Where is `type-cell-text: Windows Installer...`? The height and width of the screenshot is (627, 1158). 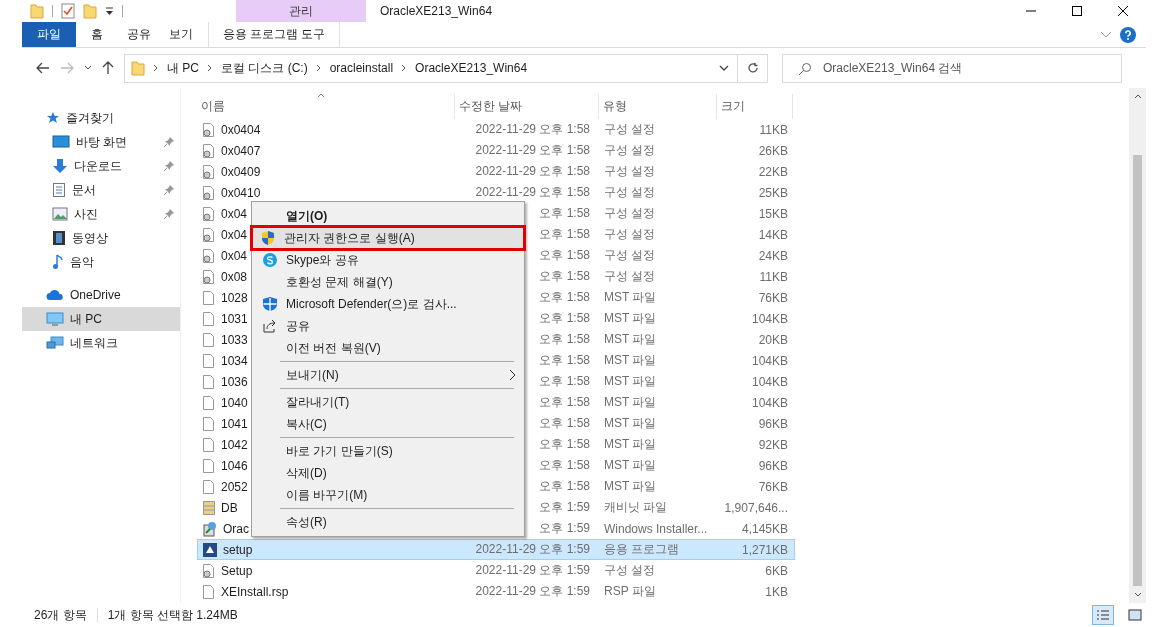 type-cell-text: Windows Installer... is located at coordinates (656, 528).